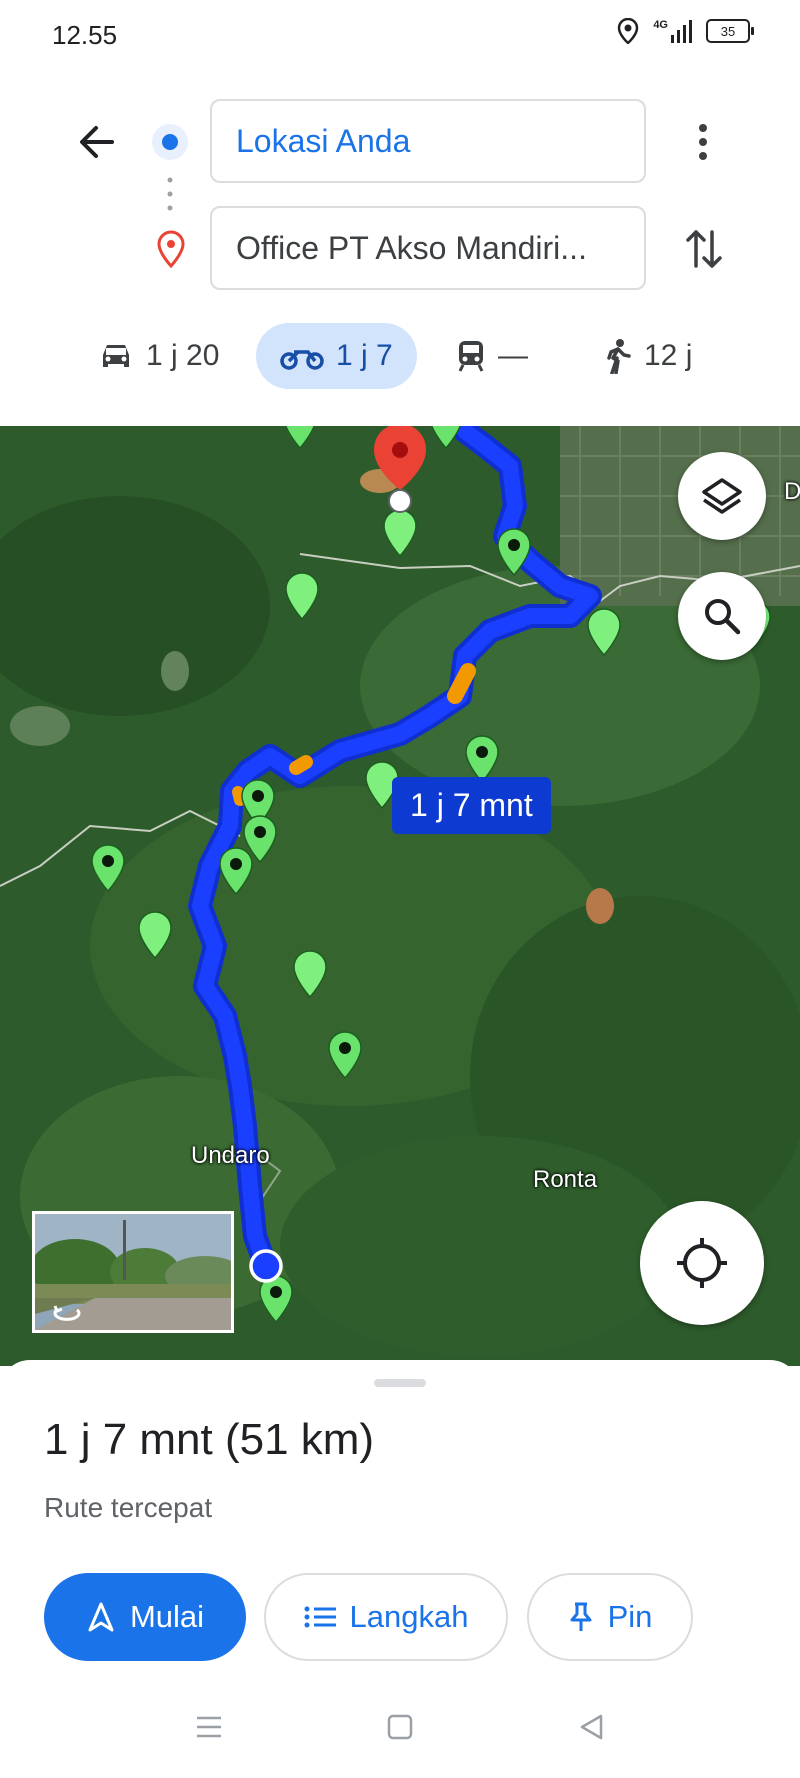 This screenshot has width=800, height=1778. I want to click on travel-mode-bar: 1 j 20 1 j 7 — 12 j, so click(400, 356).